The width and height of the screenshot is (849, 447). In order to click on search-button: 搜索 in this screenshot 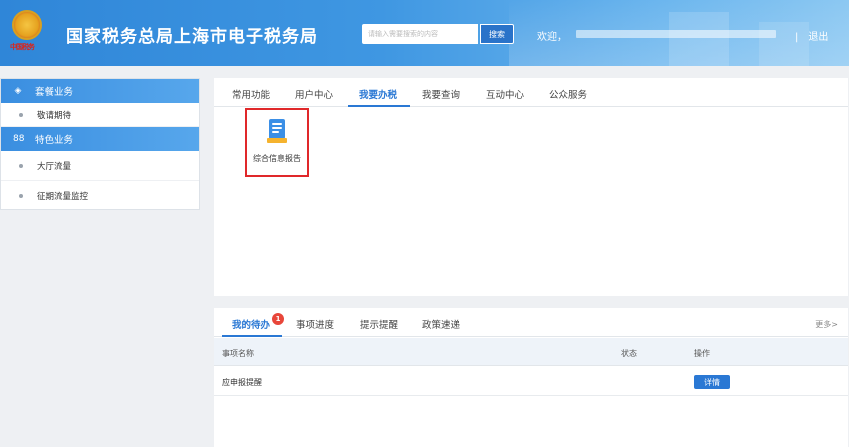, I will do `click(497, 34)`.